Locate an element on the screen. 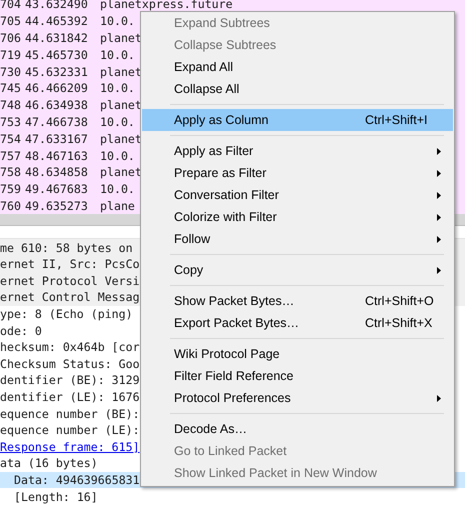 This screenshot has width=465, height=510. menu-item: Conversation Filter is located at coordinates (297, 195).